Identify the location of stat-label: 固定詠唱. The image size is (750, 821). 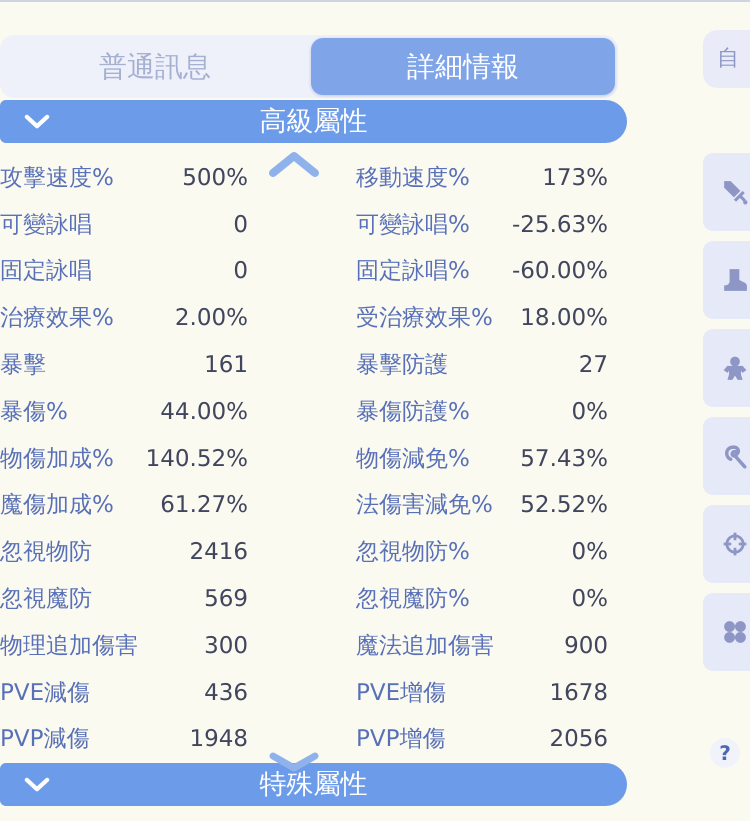
(46, 272).